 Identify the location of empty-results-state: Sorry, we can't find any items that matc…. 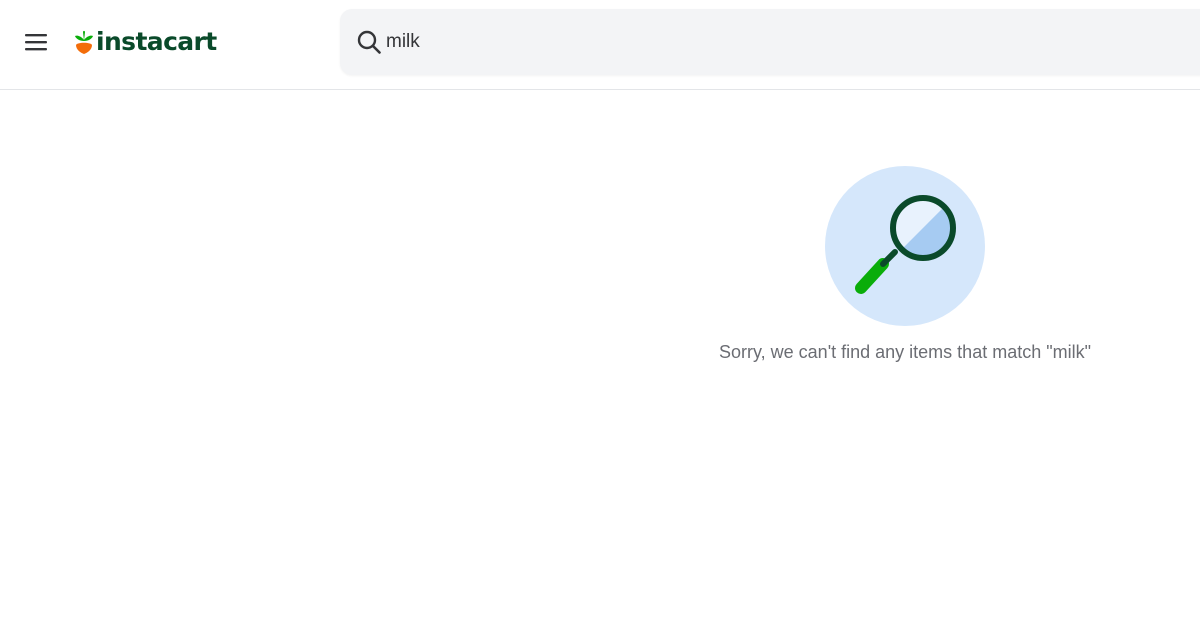
(905, 264).